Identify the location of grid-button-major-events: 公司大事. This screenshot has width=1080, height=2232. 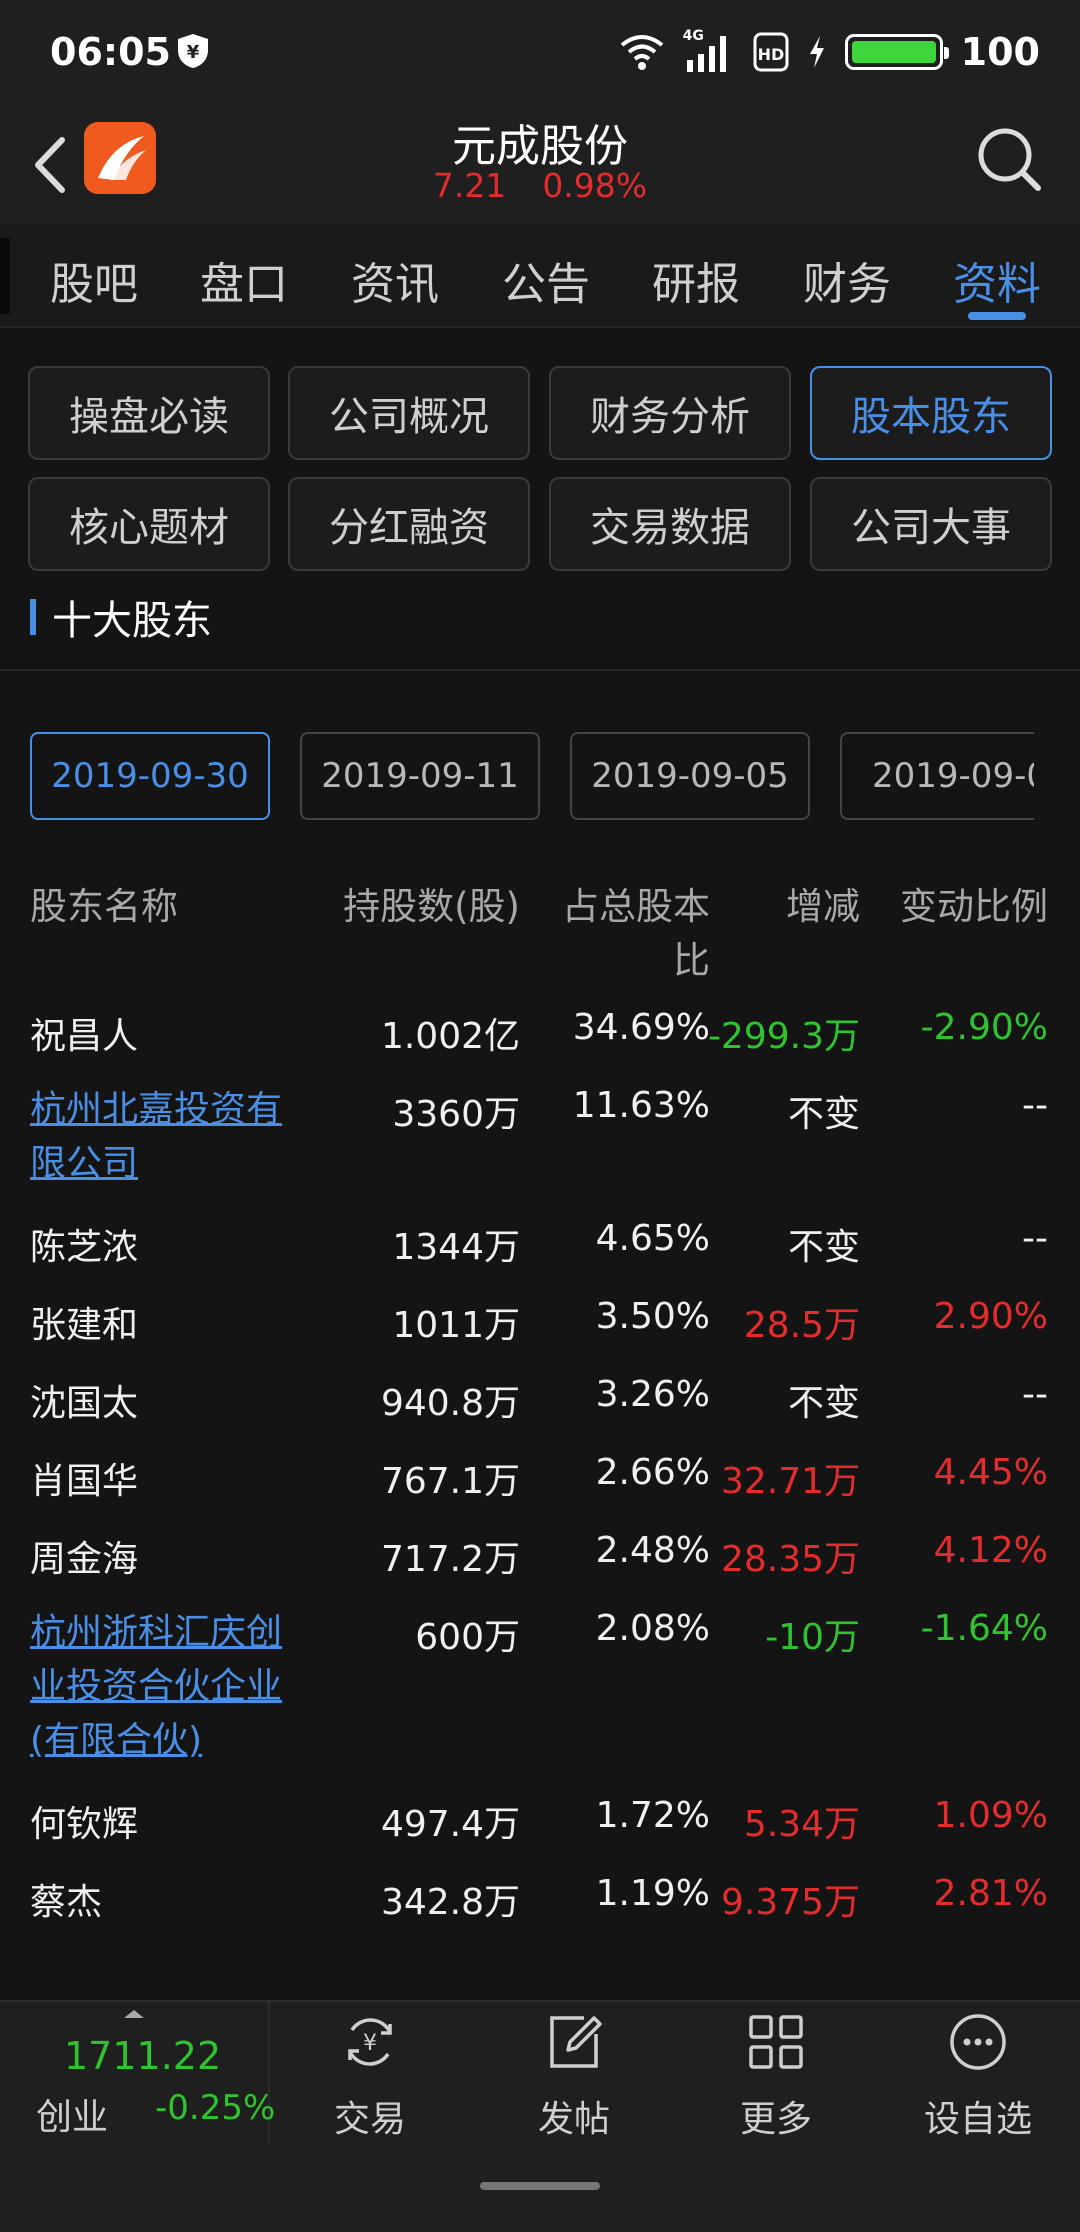
(931, 524).